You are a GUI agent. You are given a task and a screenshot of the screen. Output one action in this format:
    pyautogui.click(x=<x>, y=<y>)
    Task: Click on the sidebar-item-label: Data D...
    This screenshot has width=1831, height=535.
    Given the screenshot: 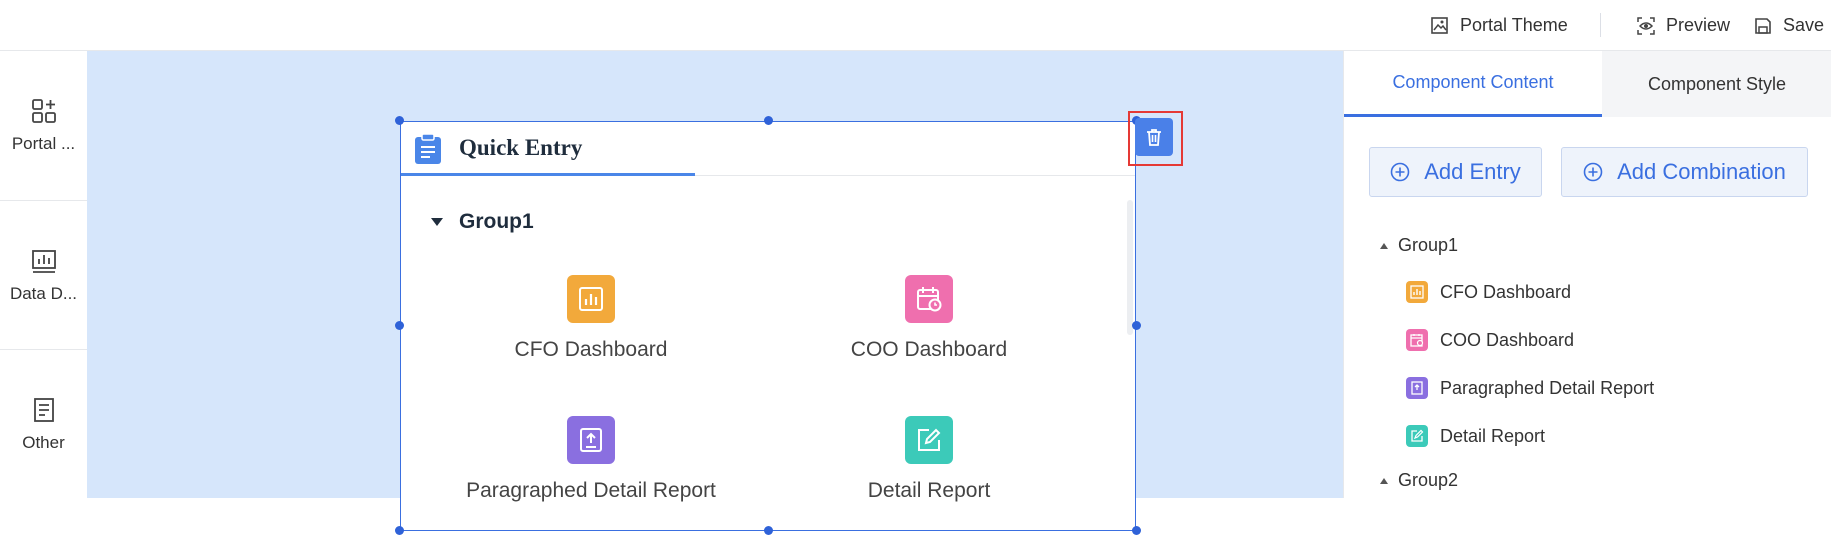 What is the action you would take?
    pyautogui.click(x=43, y=293)
    